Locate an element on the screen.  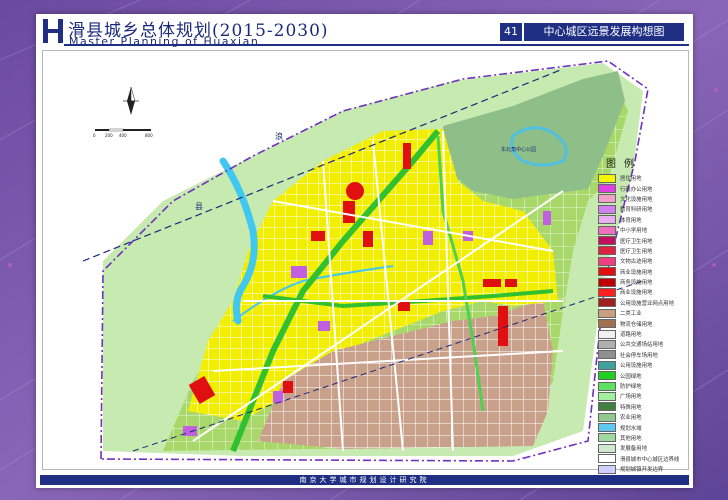
legend-label: 防护绿地 is located at coordinates (631, 387).